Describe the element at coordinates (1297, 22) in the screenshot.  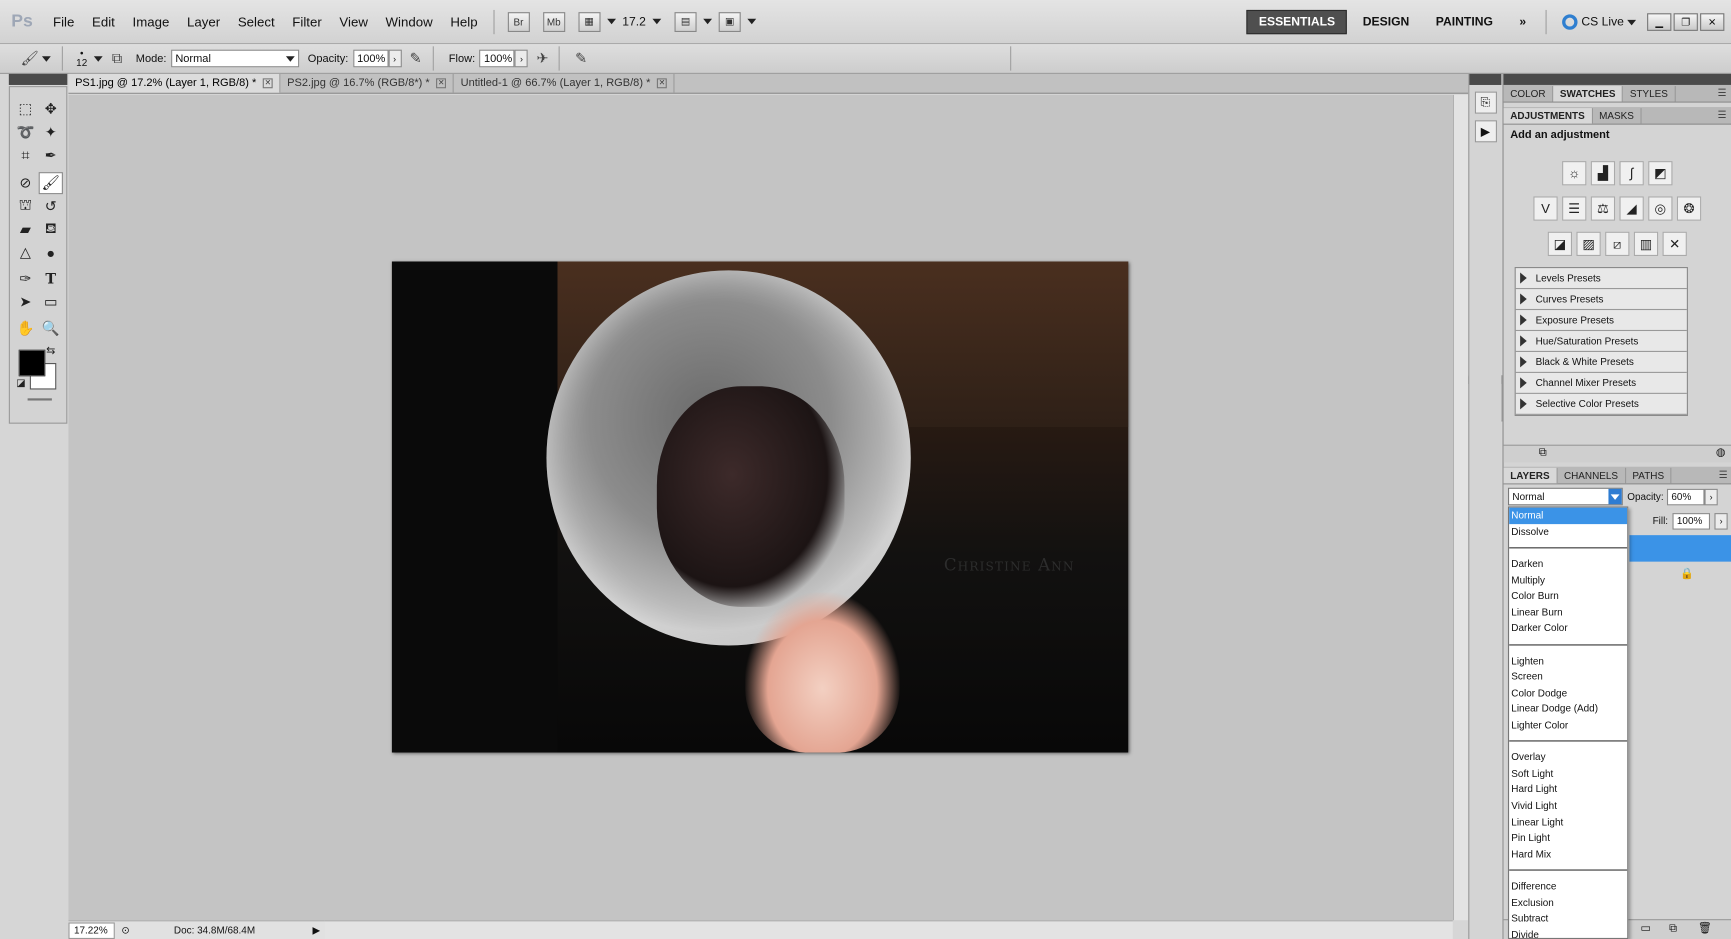
I see `workspace-essentials: ESSENTIALS` at that location.